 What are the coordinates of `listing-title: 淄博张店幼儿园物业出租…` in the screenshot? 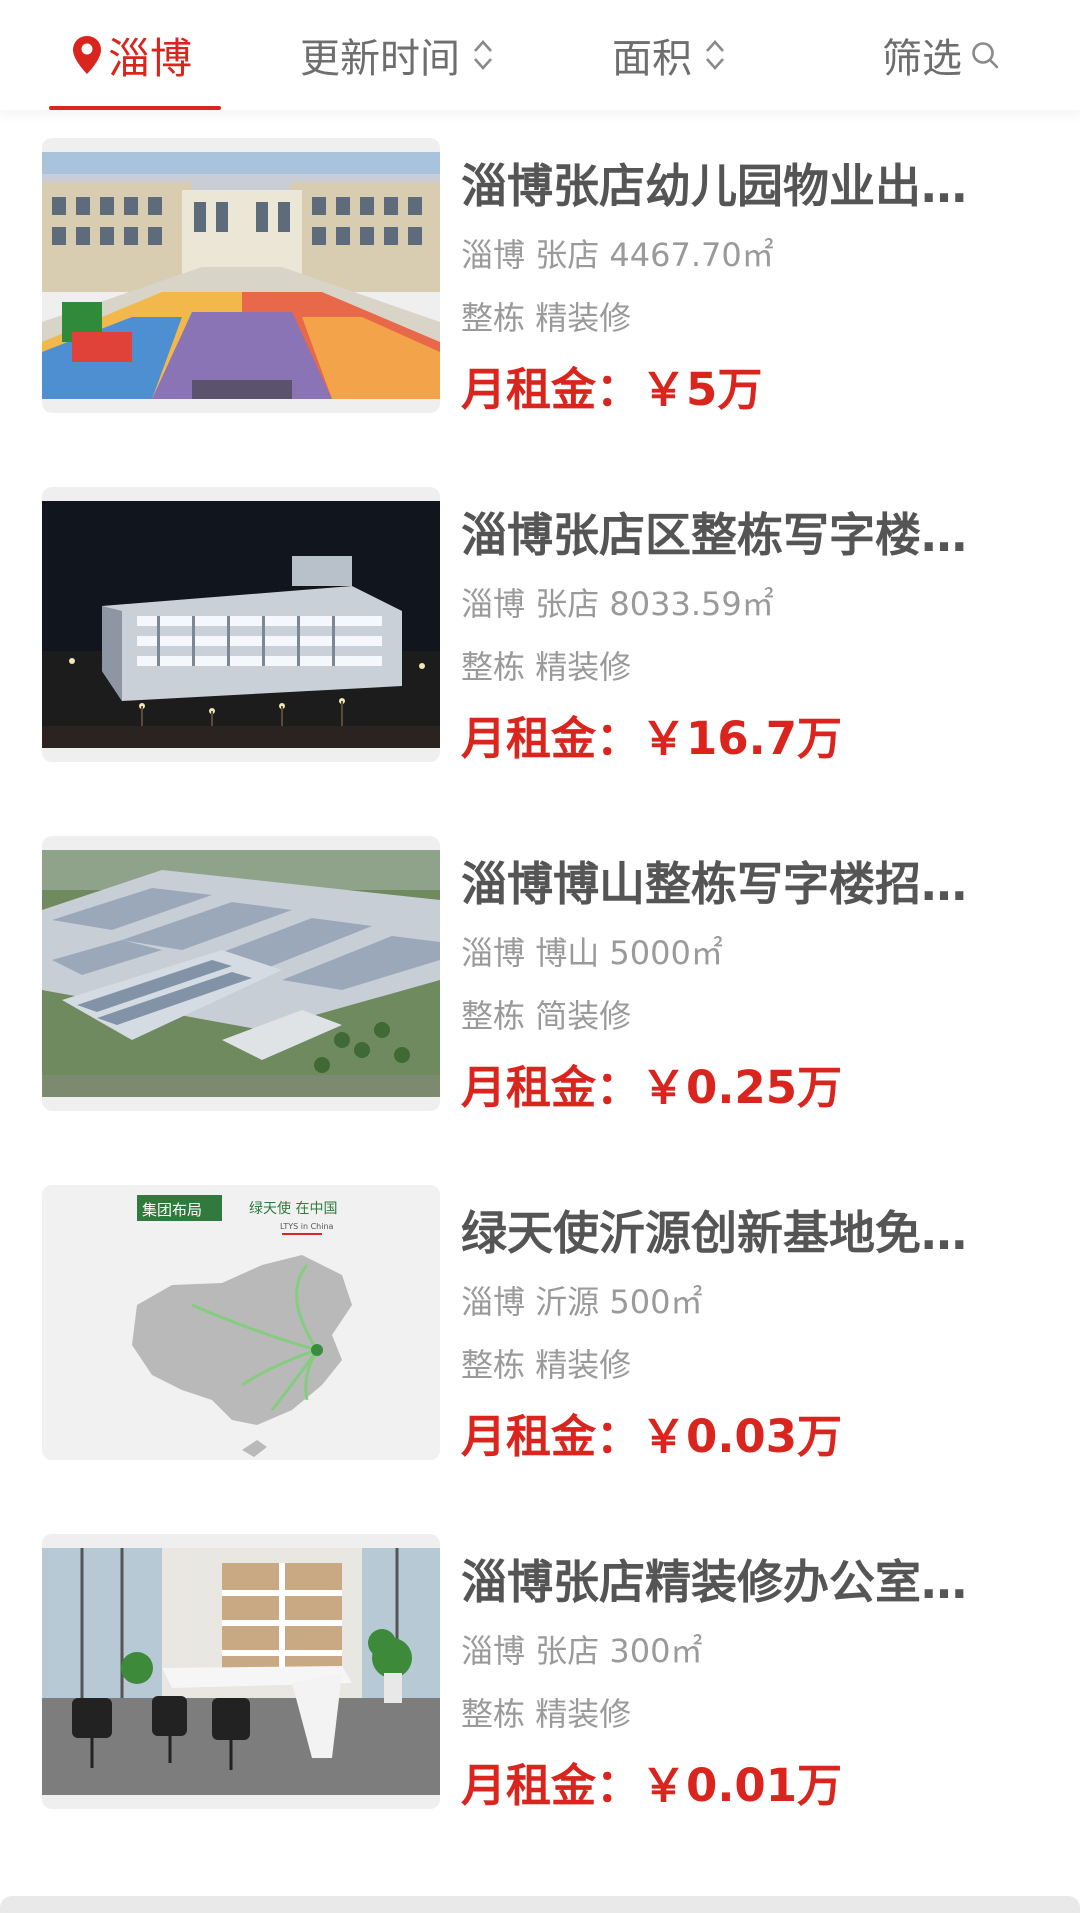 It's located at (733, 186).